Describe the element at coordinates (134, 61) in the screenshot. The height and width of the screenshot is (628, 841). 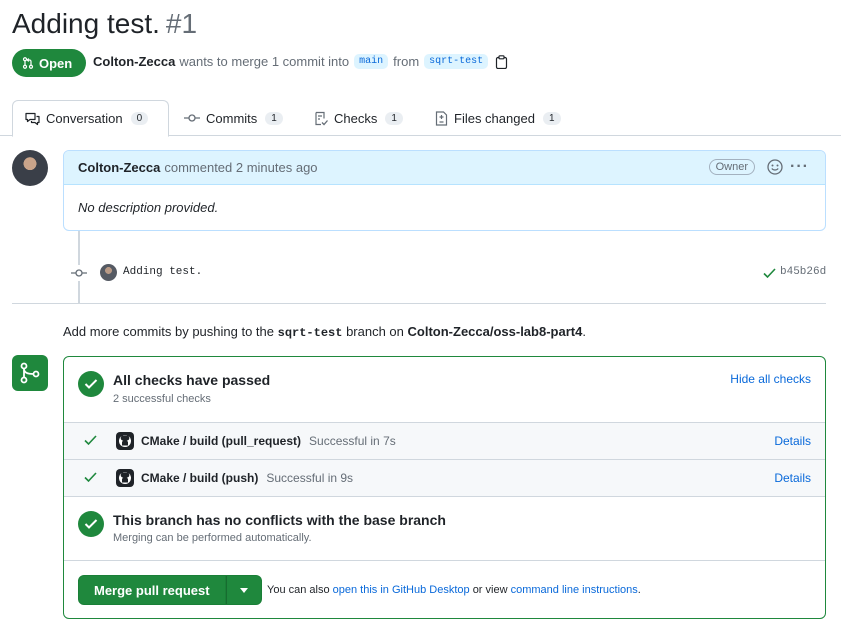
I see `pr-author-link: Colton-Zecca` at that location.